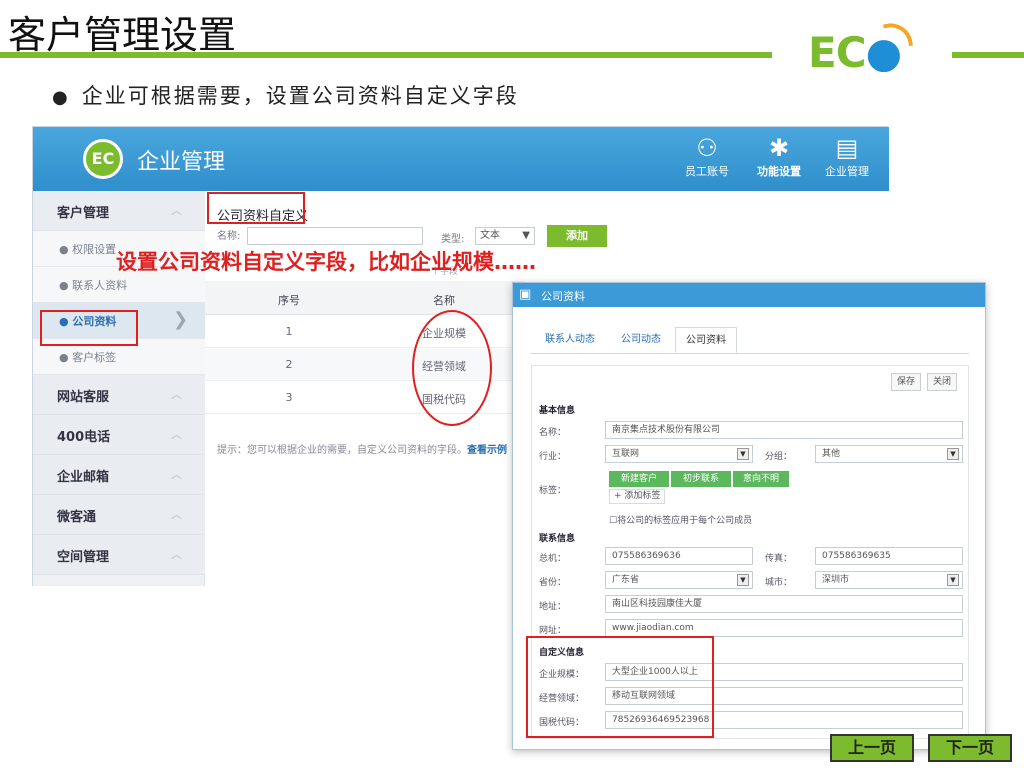  What do you see at coordinates (779, 559) in the screenshot?
I see `fax-label: 传真：` at bounding box center [779, 559].